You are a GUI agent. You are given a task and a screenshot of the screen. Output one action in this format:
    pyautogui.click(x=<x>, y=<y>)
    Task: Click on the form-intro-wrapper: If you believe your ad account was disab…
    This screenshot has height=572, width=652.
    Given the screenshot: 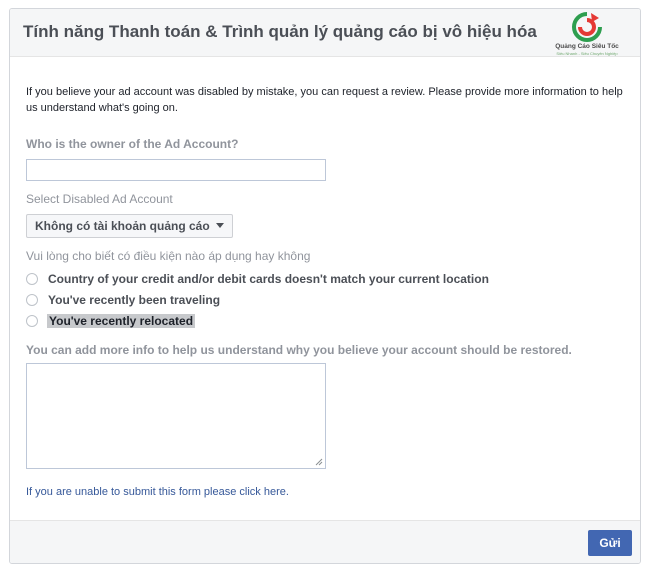 What is the action you would take?
    pyautogui.click(x=326, y=100)
    